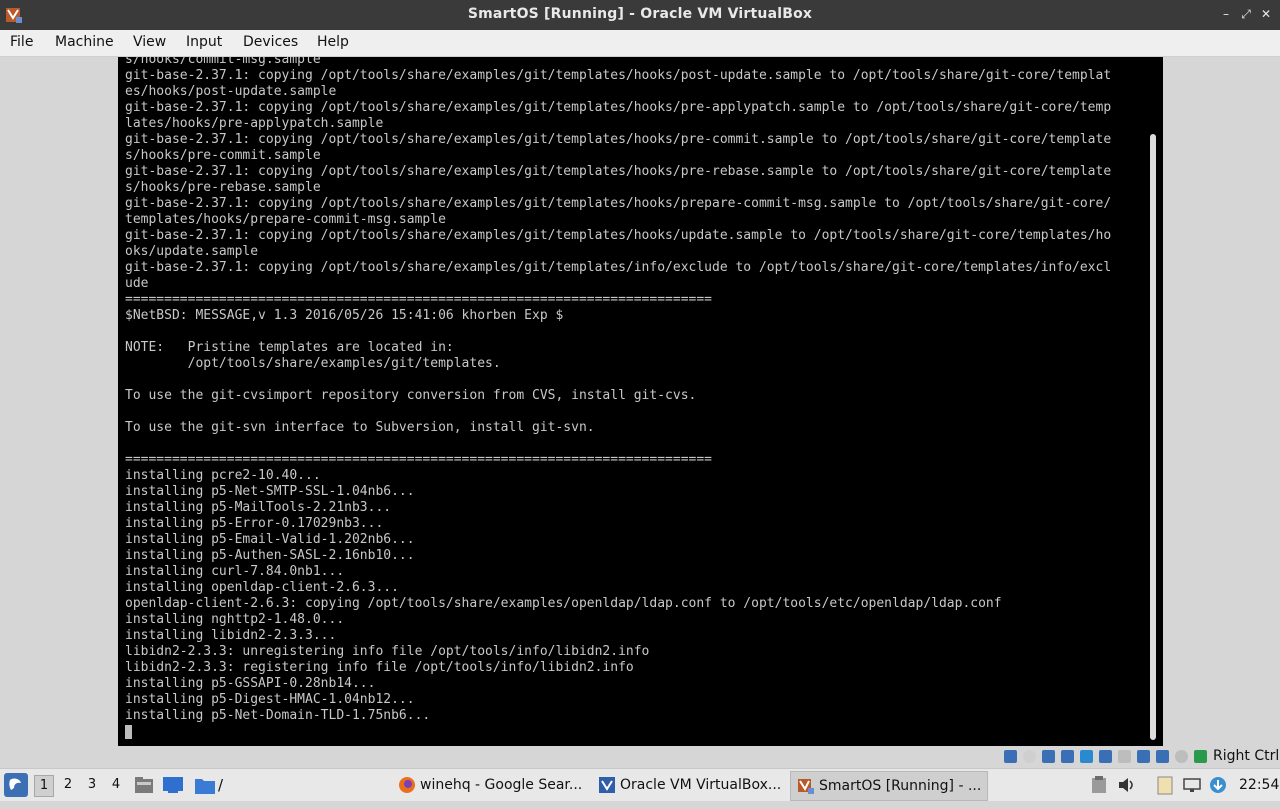 Image resolution: width=1280 pixels, height=809 pixels. What do you see at coordinates (128, 731) in the screenshot?
I see `text-cursor` at bounding box center [128, 731].